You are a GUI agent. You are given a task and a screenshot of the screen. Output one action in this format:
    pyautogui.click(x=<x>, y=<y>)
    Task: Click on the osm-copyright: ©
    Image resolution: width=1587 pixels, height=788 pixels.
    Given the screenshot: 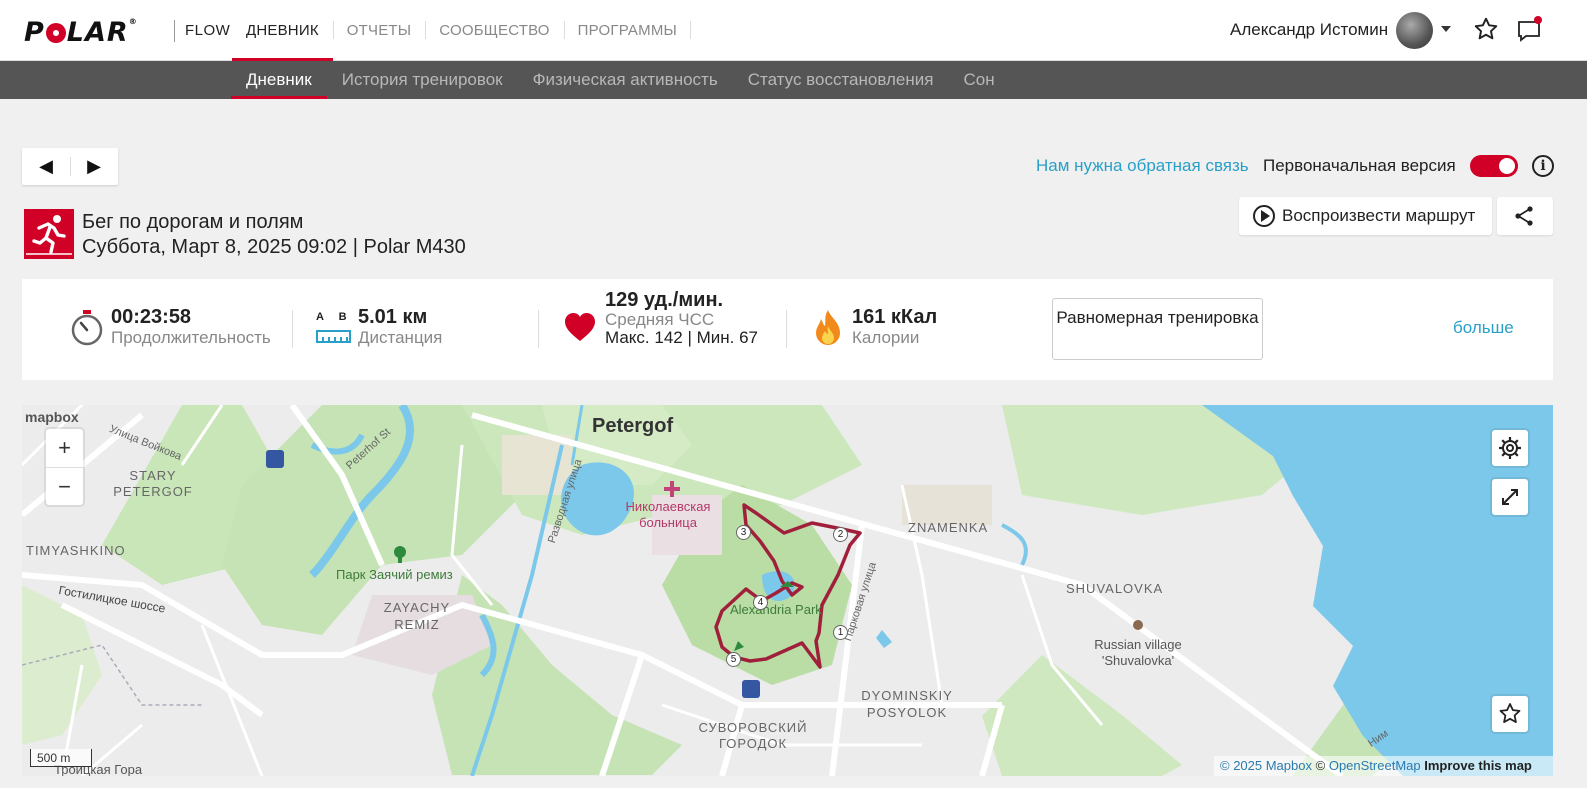 What is the action you would take?
    pyautogui.click(x=1320, y=765)
    